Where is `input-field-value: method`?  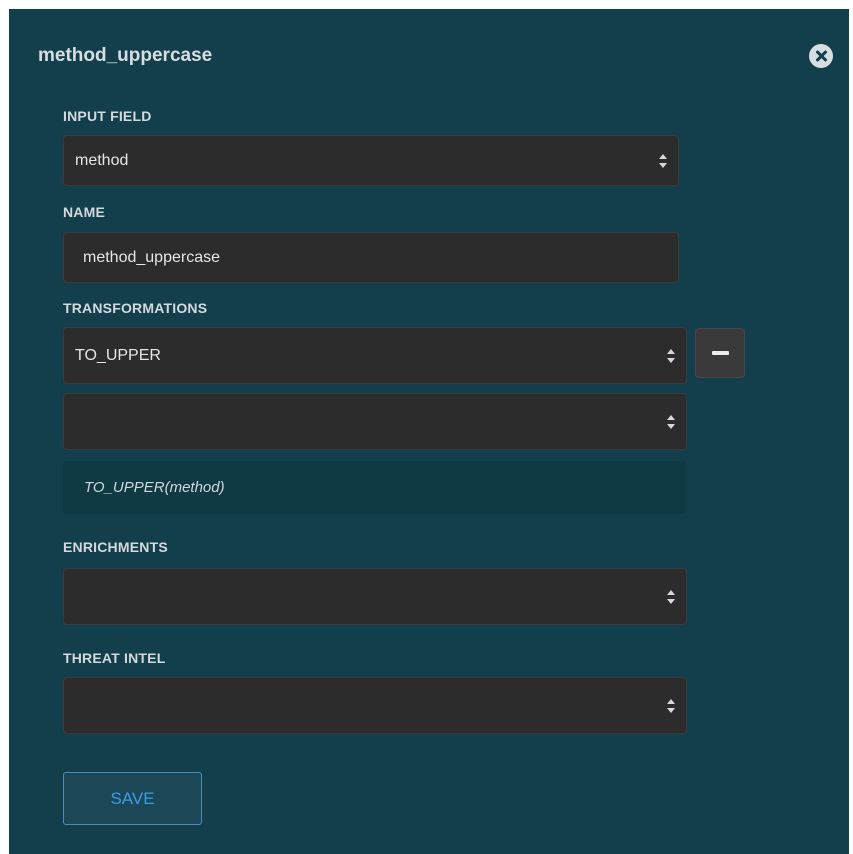
input-field-value: method is located at coordinates (102, 160).